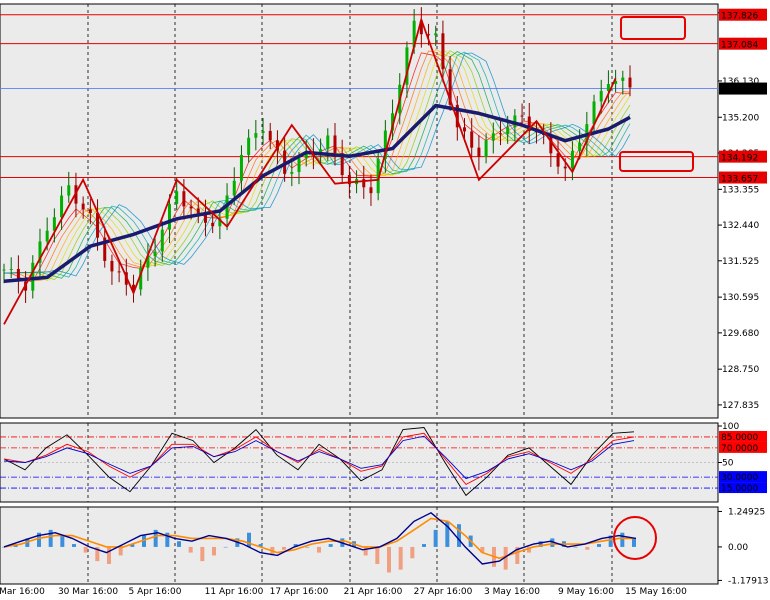  What do you see at coordinates (739, 46) in the screenshot?
I see `level-price-label: 137.084` at bounding box center [739, 46].